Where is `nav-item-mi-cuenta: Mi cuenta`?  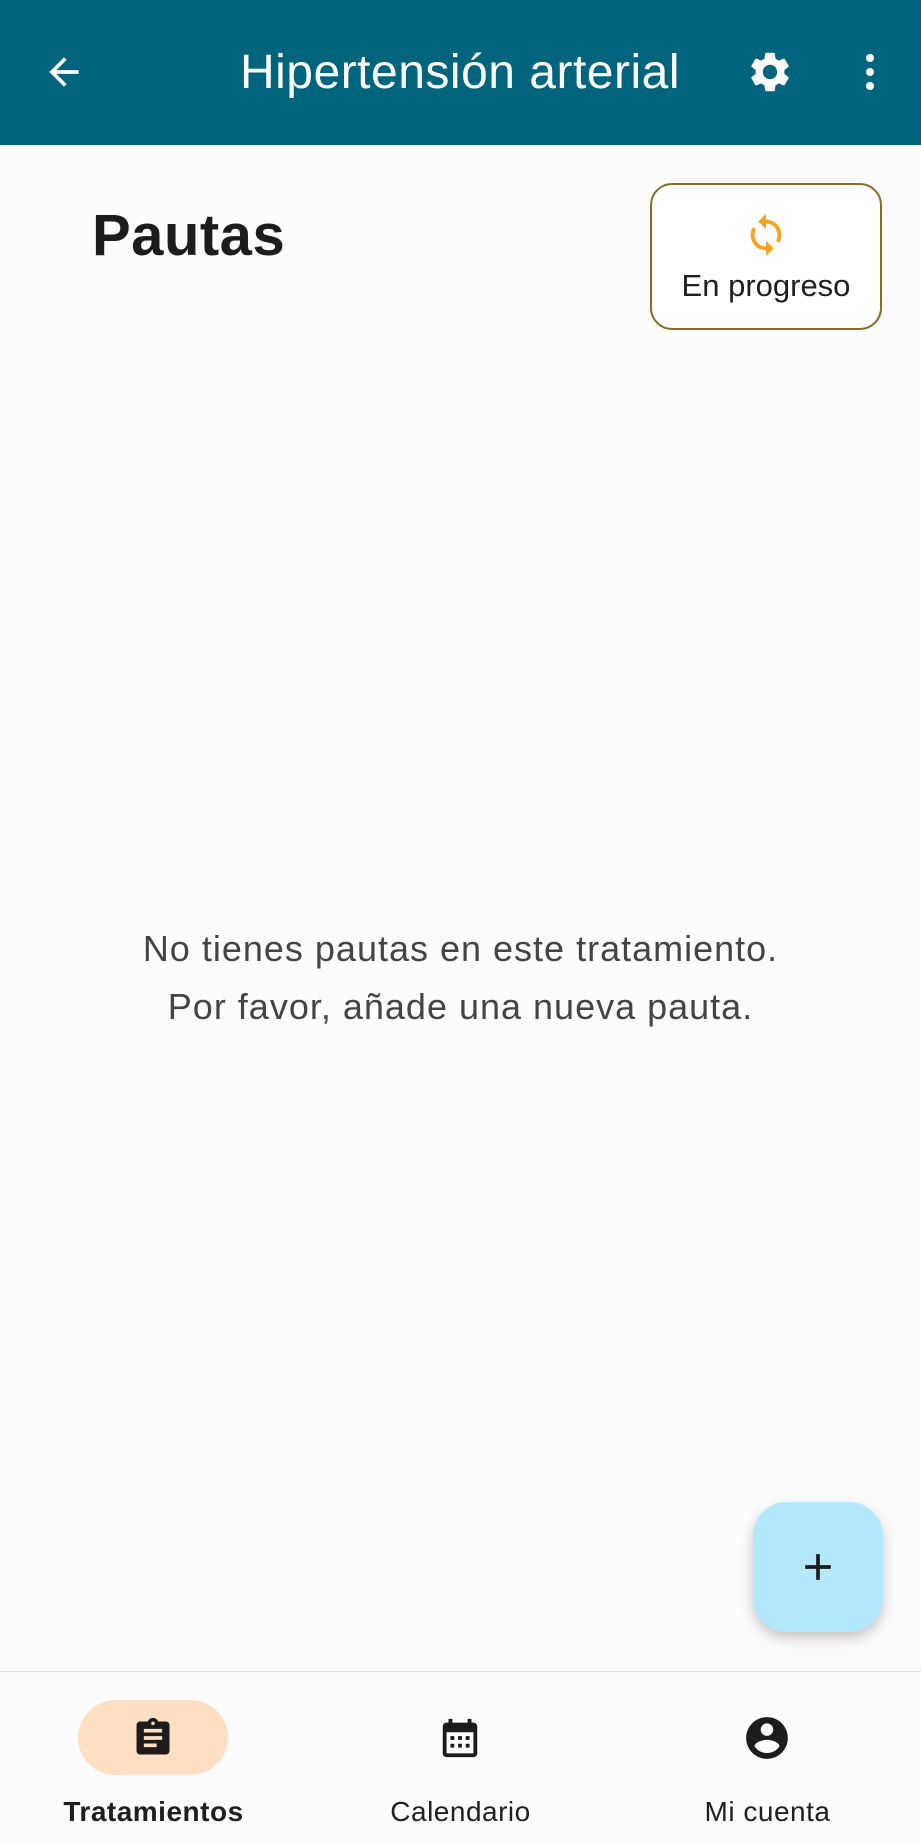
nav-item-mi-cuenta: Mi cuenta is located at coordinates (767, 1758).